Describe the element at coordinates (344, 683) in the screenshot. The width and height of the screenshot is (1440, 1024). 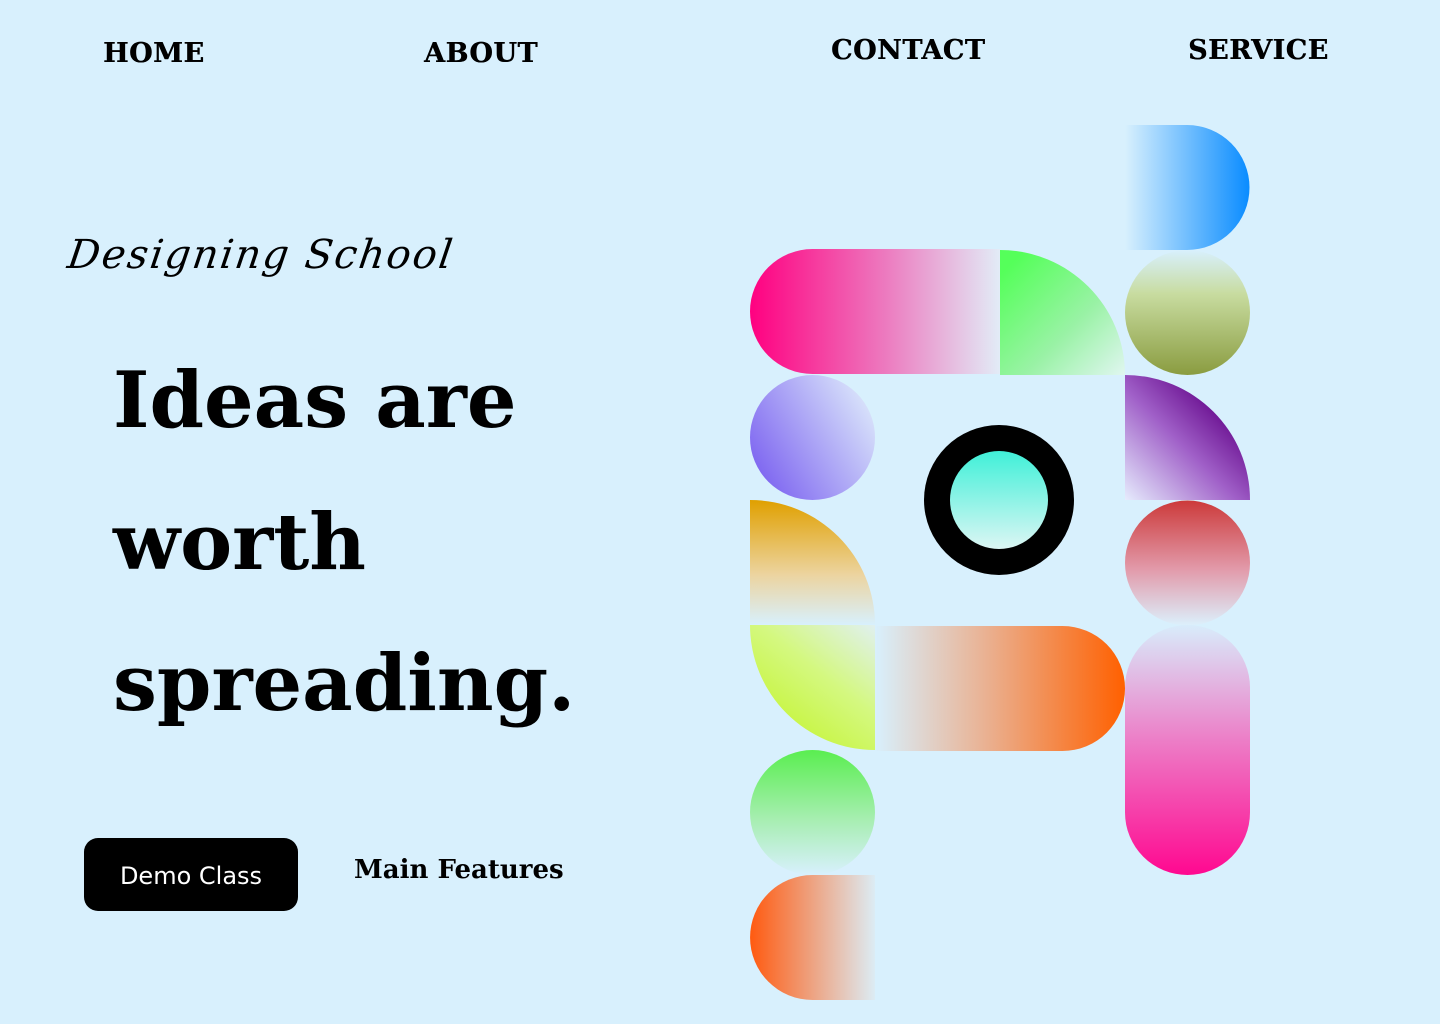
I see `hero-headline-line-3: spreading.` at that location.